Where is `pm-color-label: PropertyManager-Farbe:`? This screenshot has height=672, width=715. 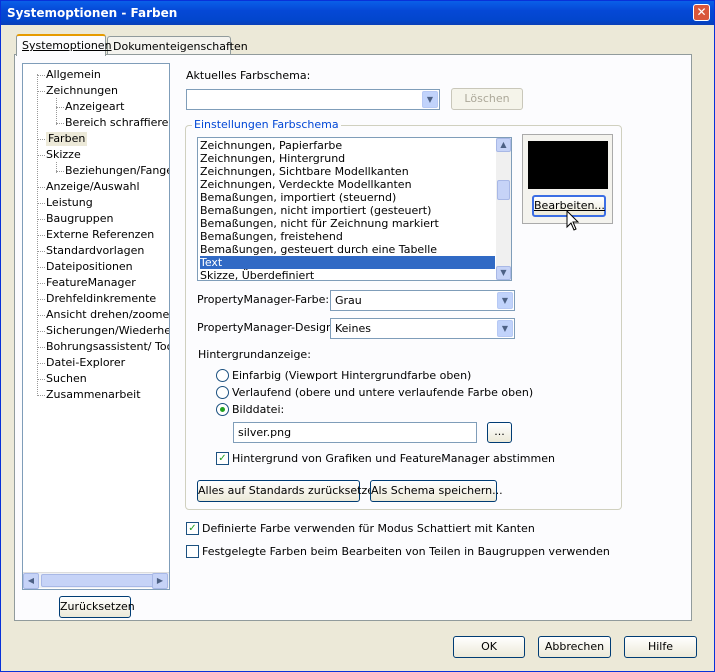
pm-color-label: PropertyManager-Farbe: is located at coordinates (263, 299).